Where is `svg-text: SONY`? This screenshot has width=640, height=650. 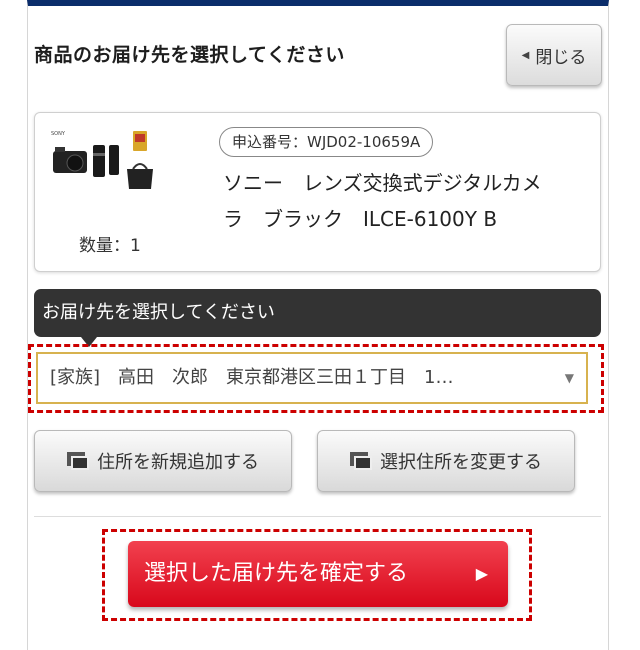 svg-text: SONY is located at coordinates (58, 134).